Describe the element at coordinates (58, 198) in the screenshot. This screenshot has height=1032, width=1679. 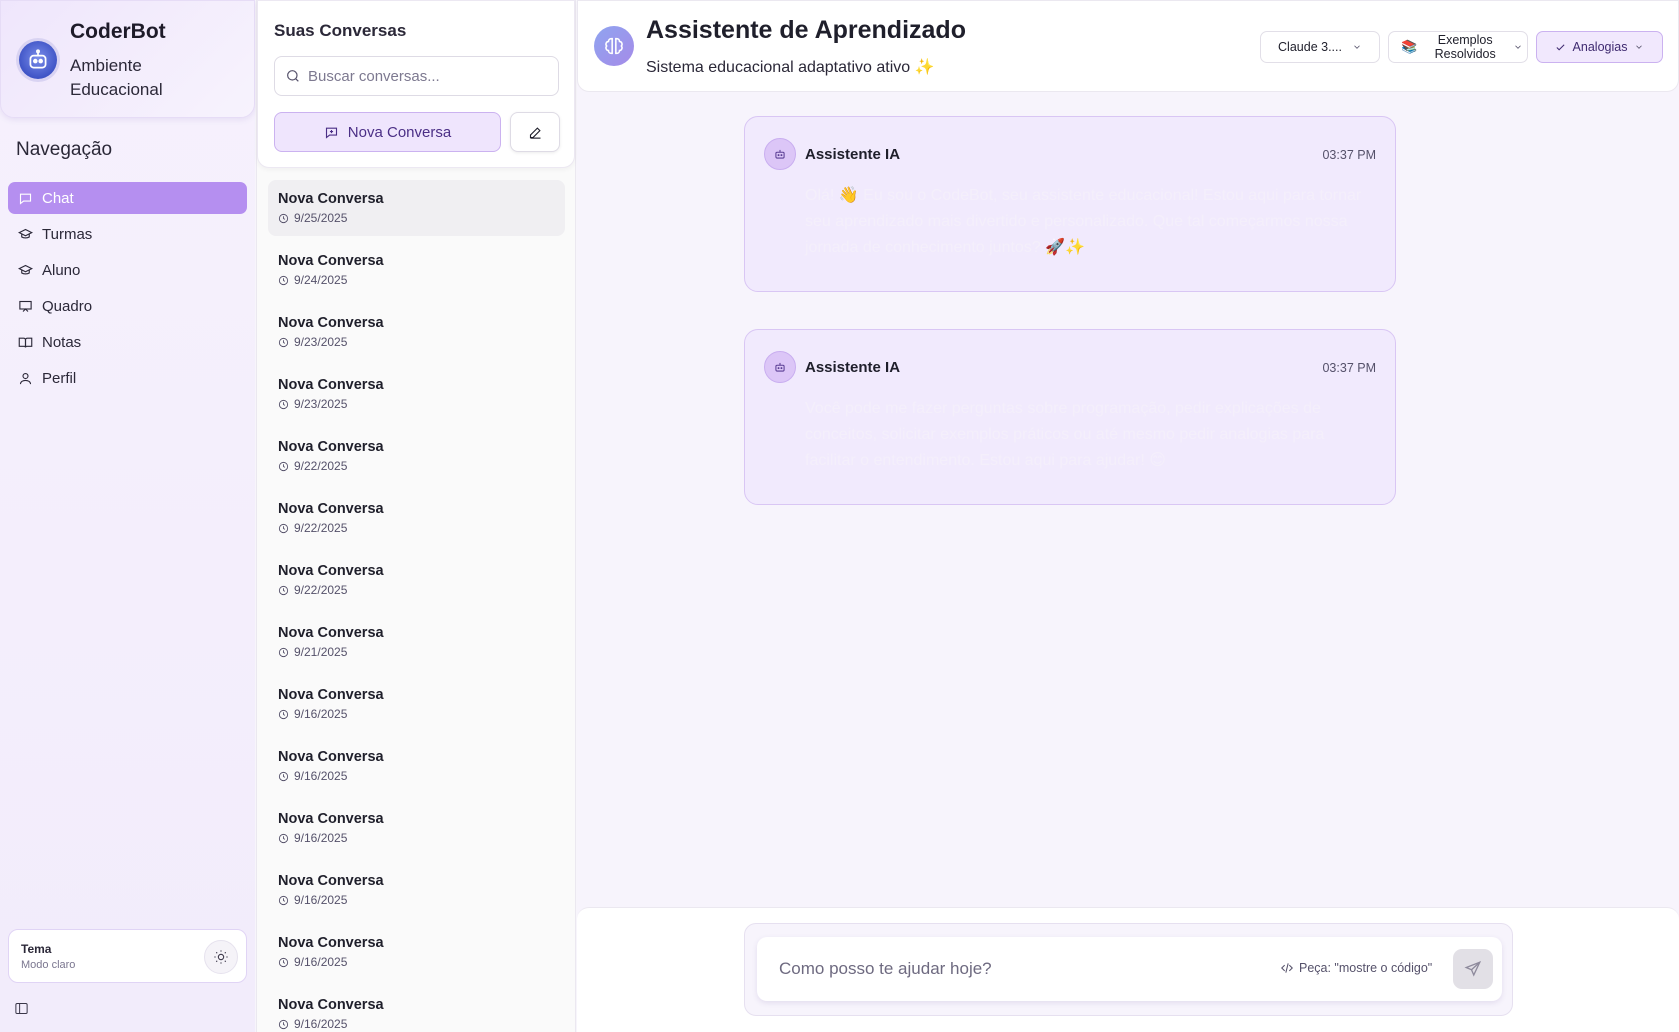
I see `nav-item-label: Chat` at that location.